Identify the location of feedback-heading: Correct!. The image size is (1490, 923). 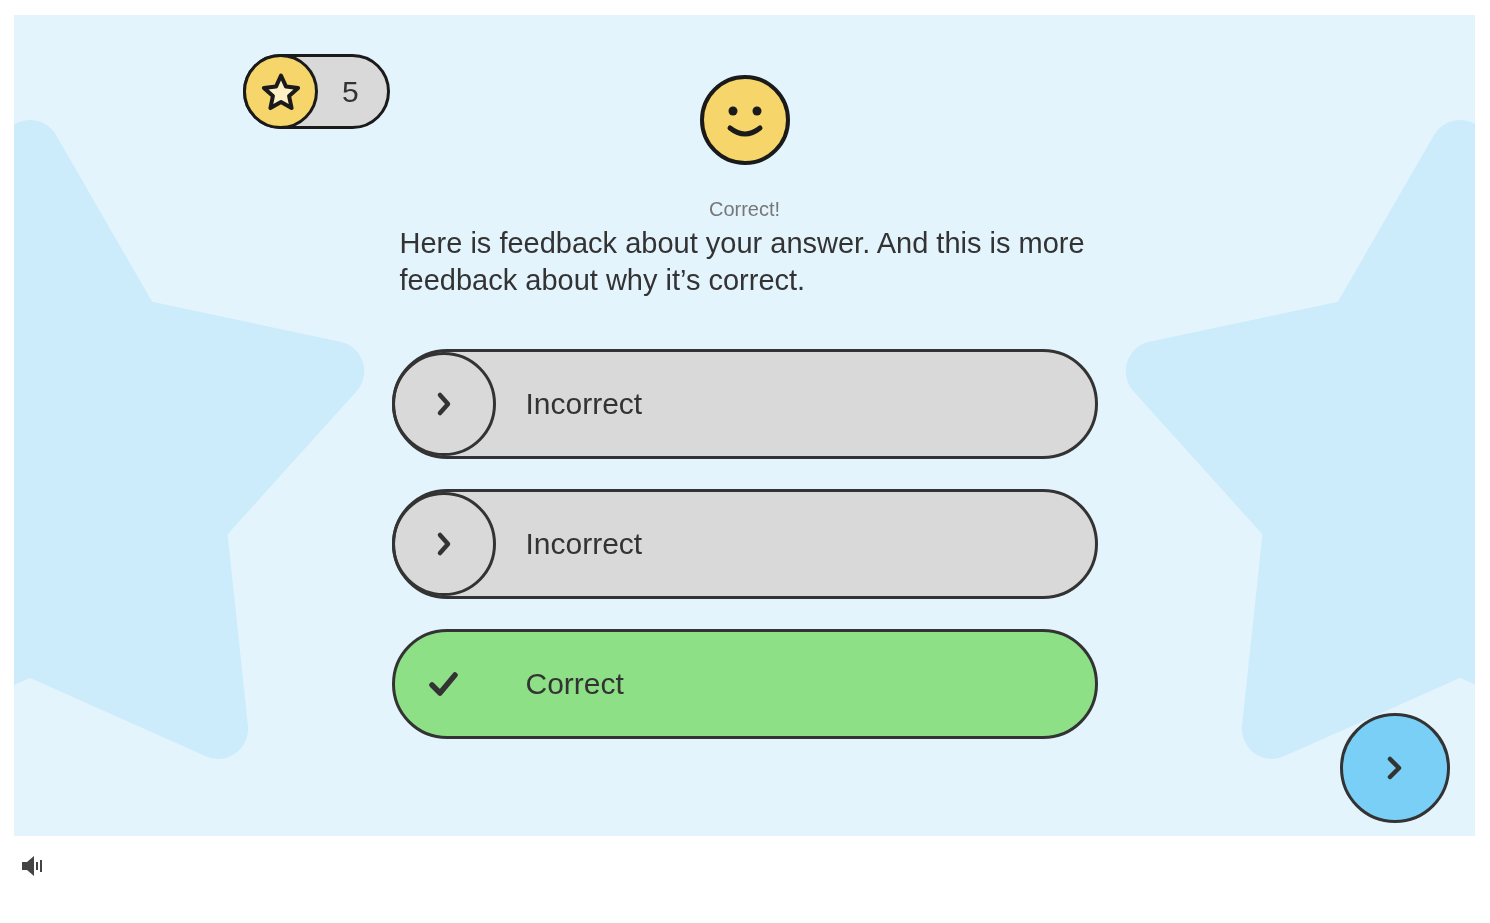
(744, 209).